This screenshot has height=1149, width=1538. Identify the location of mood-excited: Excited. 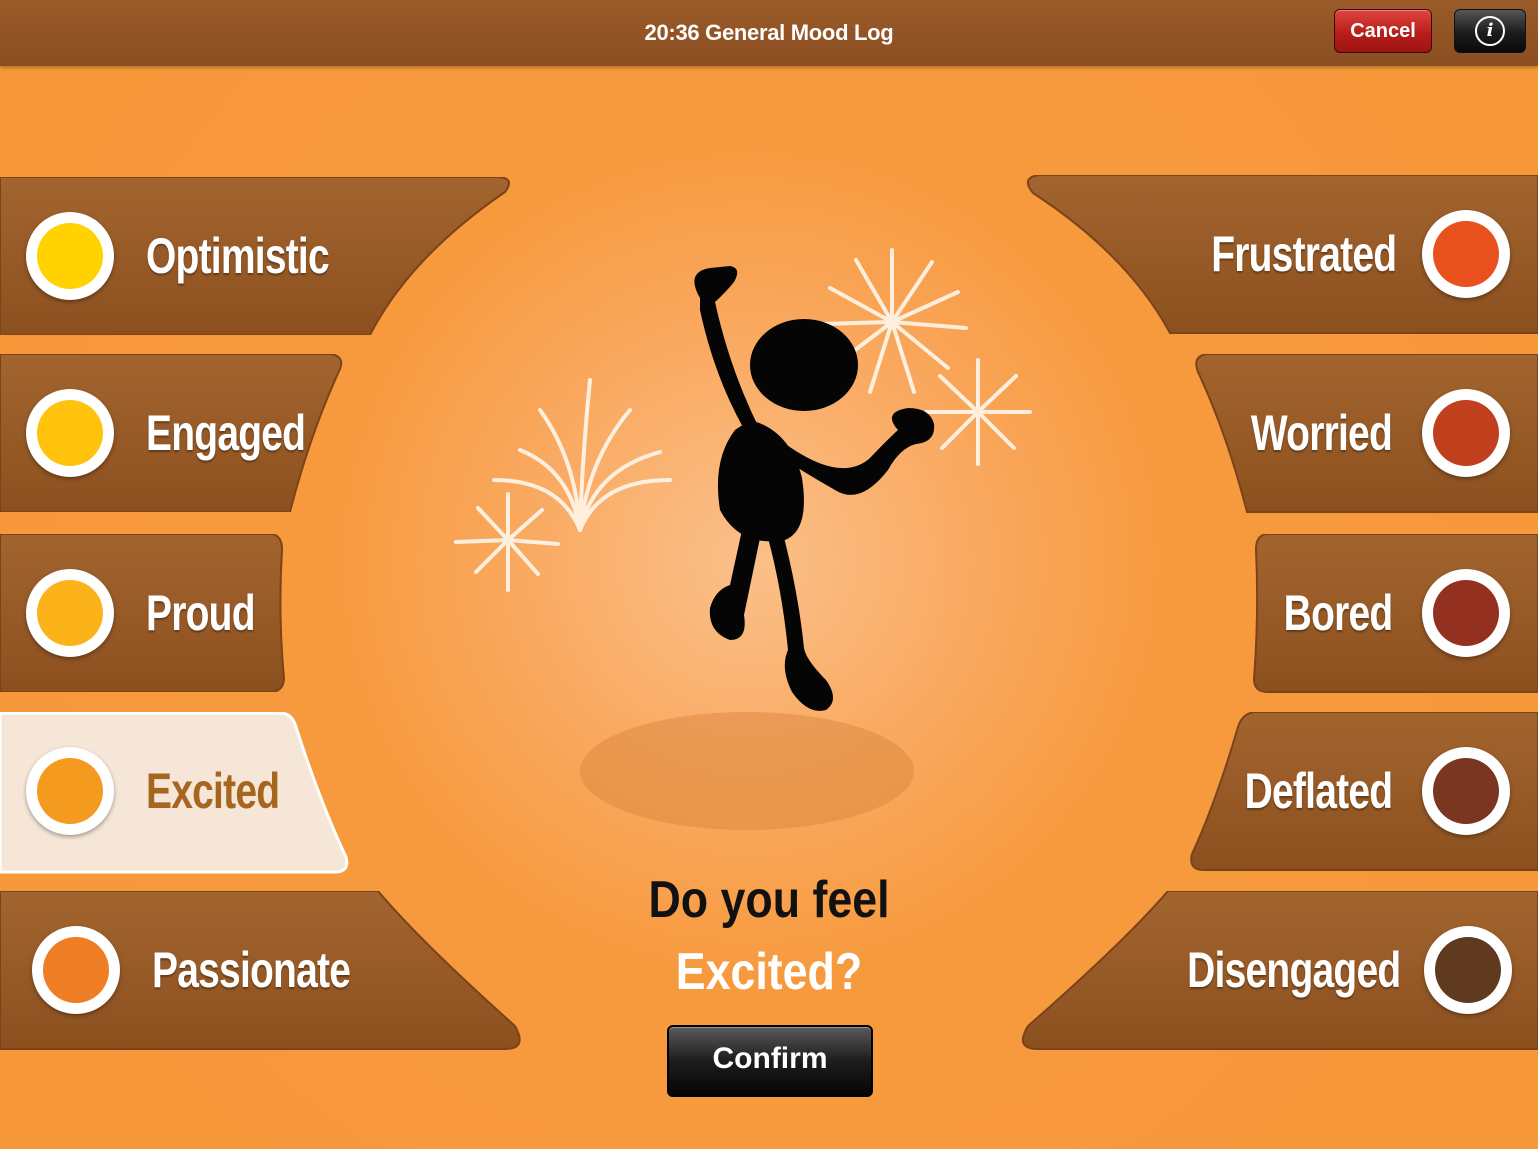
(180, 793).